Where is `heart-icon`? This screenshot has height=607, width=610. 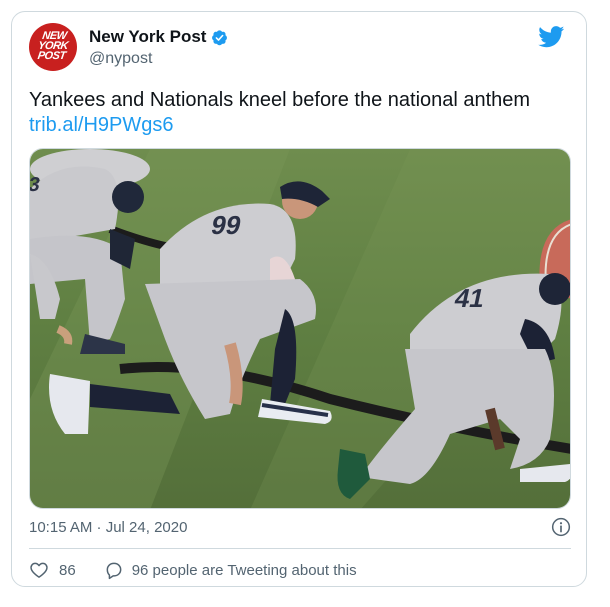 heart-icon is located at coordinates (39, 570).